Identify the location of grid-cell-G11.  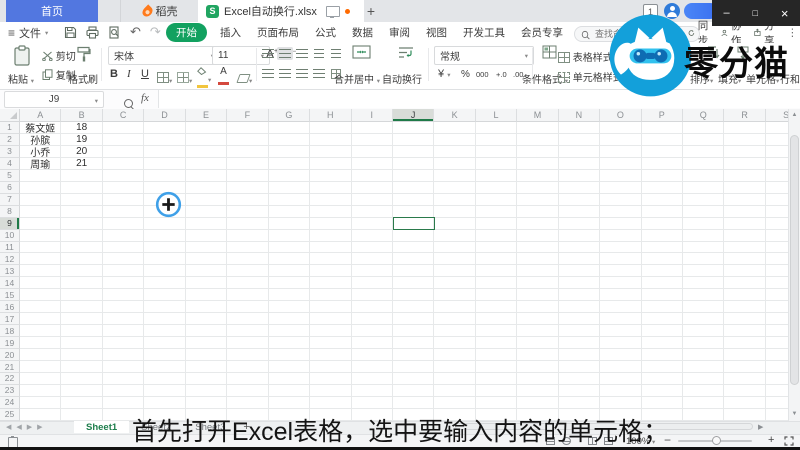
(289, 247).